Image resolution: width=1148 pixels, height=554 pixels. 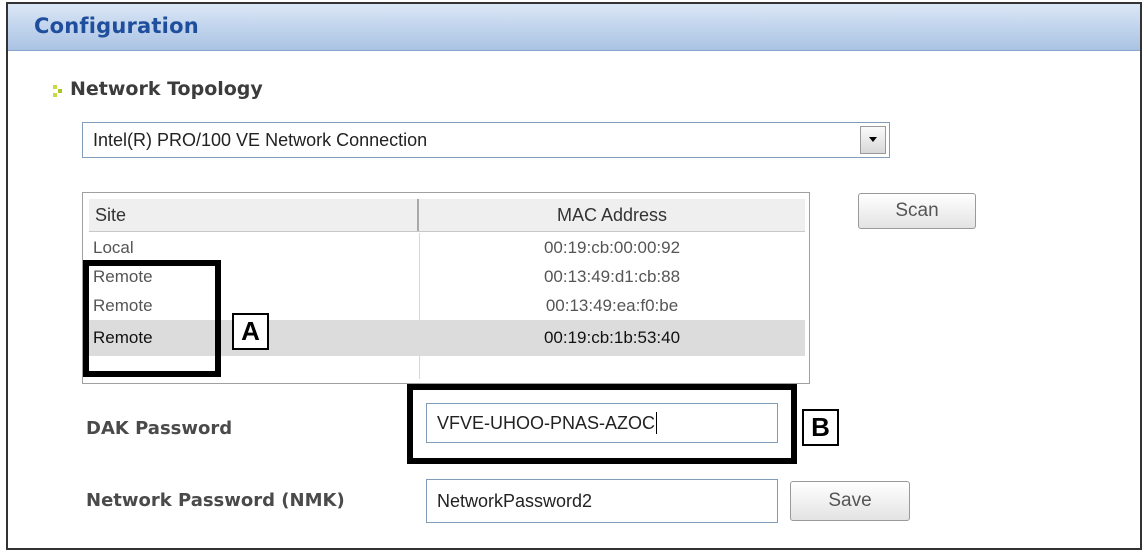 I want to click on scan-button: Scan, so click(x=917, y=211).